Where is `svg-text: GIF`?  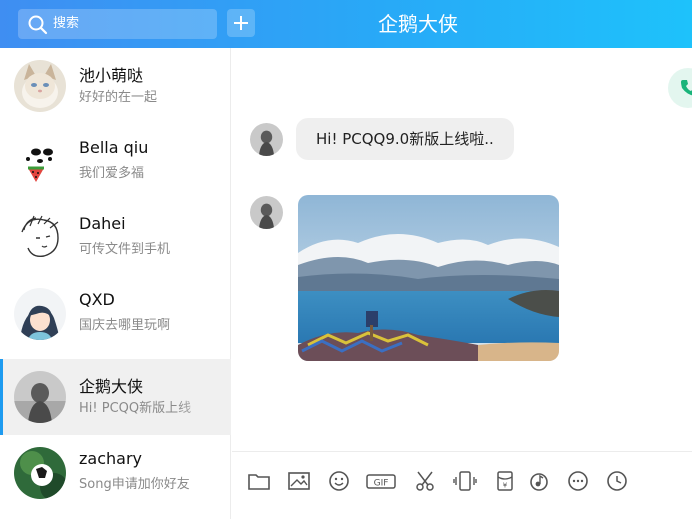
svg-text: GIF is located at coordinates (381, 484).